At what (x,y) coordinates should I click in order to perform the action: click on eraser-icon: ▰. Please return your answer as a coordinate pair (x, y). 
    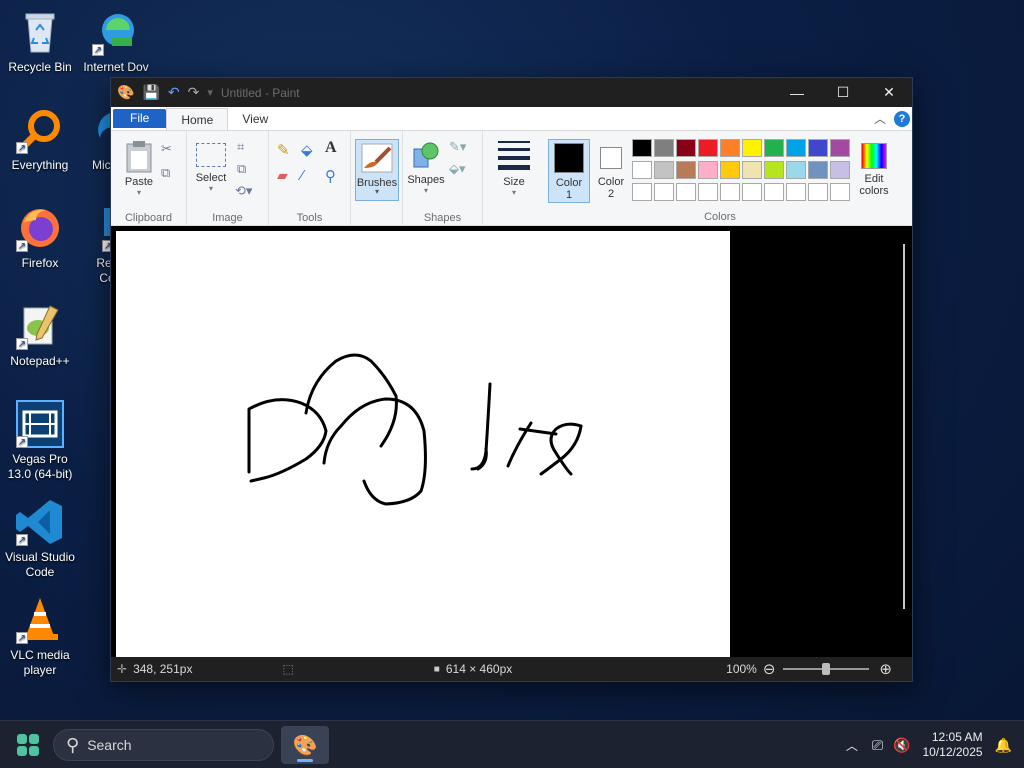
    Looking at the image, I should click on (282, 175).